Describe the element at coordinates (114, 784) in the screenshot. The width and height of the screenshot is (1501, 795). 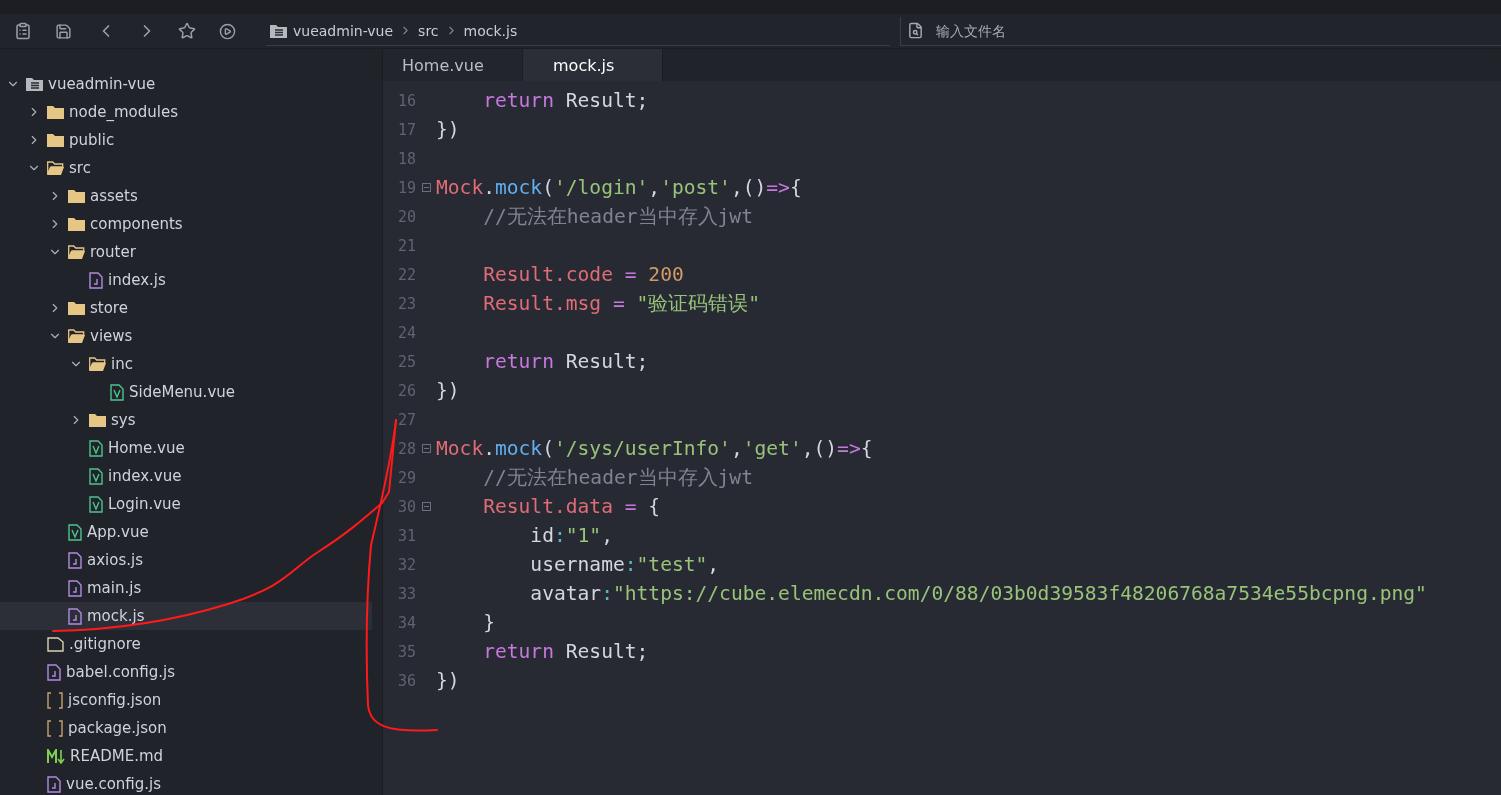
I see `file-name: vue.config.js` at that location.